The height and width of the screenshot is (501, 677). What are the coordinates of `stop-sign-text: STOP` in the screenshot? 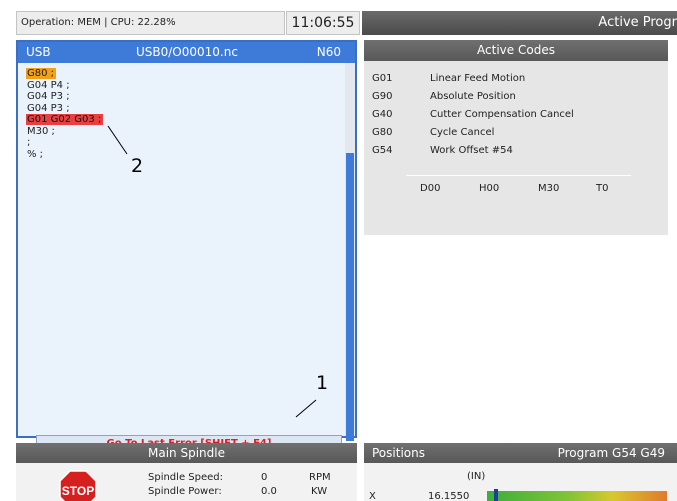 It's located at (78, 491).